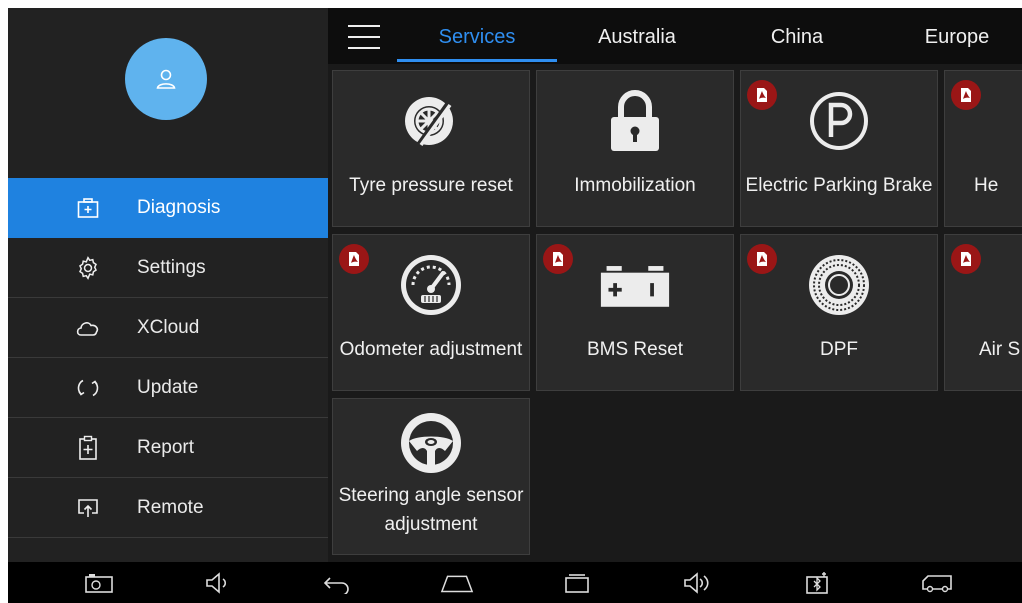 The width and height of the screenshot is (1022, 603). What do you see at coordinates (839, 349) in the screenshot?
I see `tile-label: DPF` at bounding box center [839, 349].